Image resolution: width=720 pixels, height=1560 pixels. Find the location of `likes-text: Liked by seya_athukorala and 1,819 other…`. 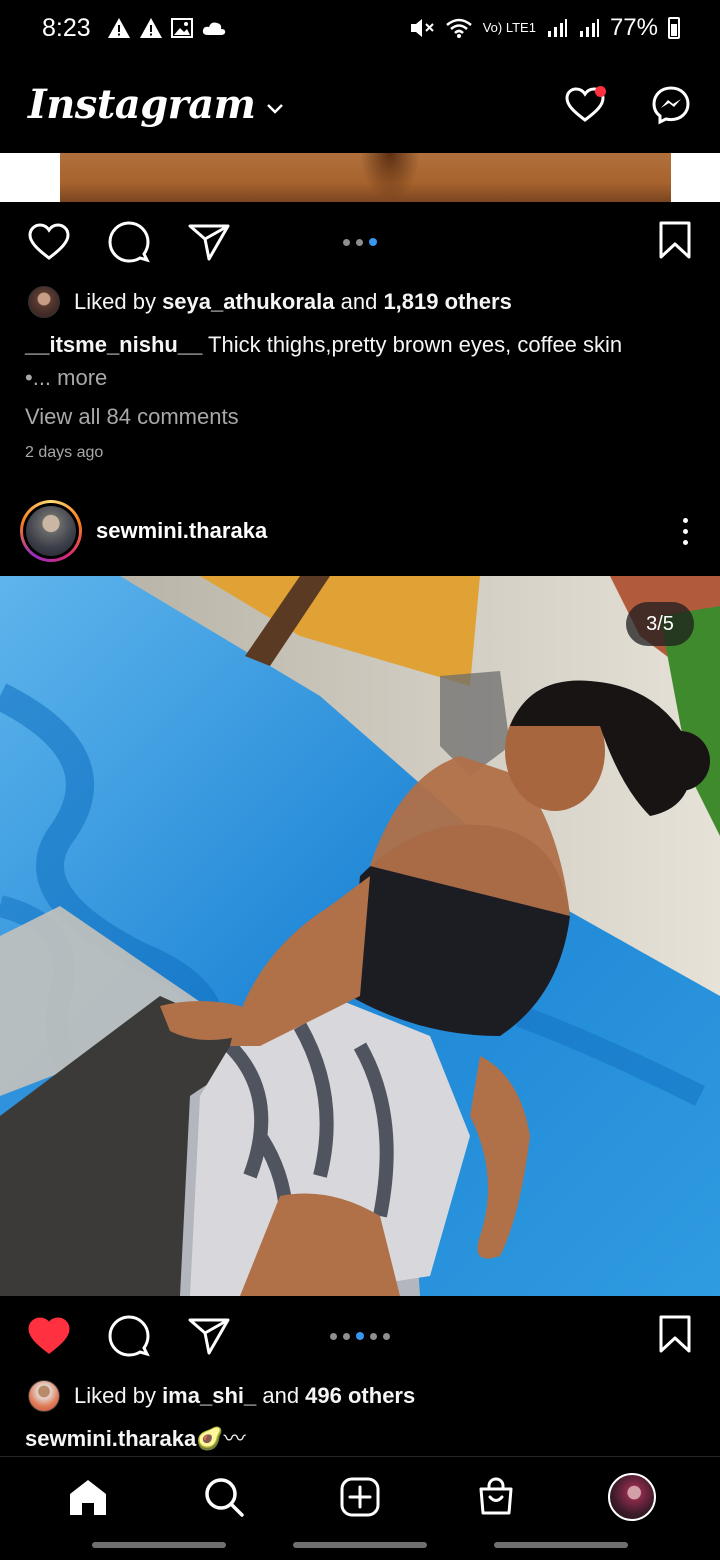

likes-text: Liked by seya_athukorala and 1,819 other… is located at coordinates (293, 302).